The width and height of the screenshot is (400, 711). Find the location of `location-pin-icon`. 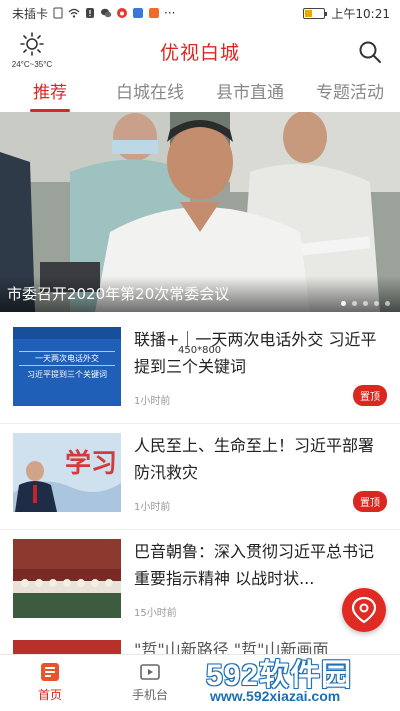

location-pin-icon is located at coordinates (364, 610).